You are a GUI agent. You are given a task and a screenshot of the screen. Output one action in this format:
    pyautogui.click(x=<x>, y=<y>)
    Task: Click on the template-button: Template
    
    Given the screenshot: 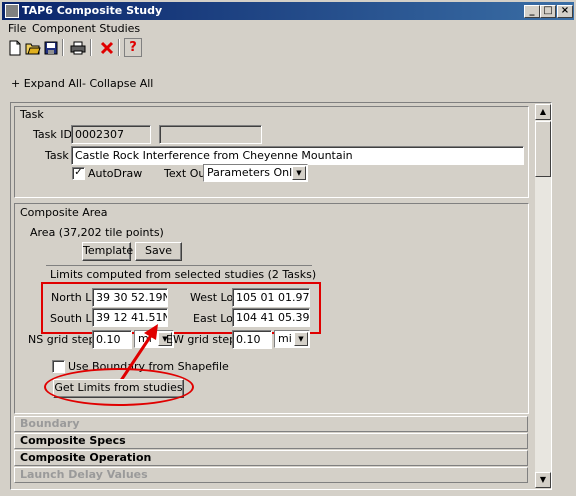 What is the action you would take?
    pyautogui.click(x=107, y=251)
    